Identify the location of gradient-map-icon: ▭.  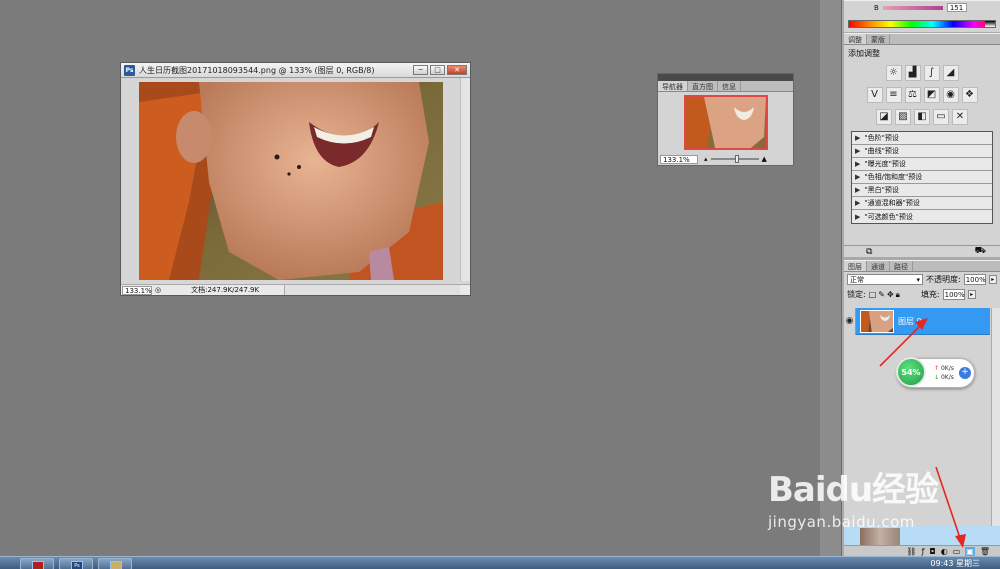
(941, 117).